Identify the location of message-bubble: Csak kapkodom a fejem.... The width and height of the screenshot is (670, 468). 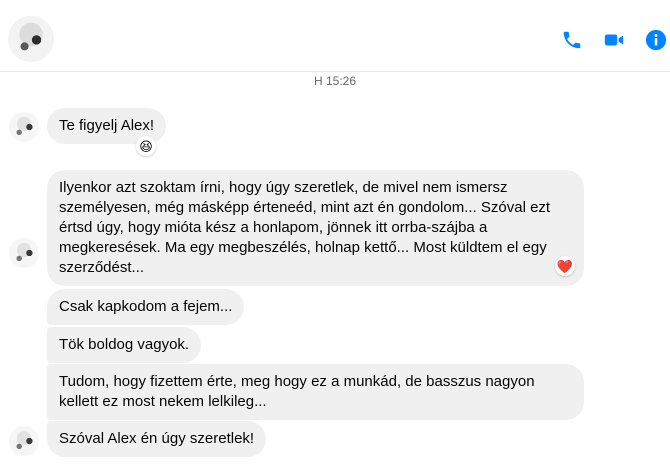
(146, 307).